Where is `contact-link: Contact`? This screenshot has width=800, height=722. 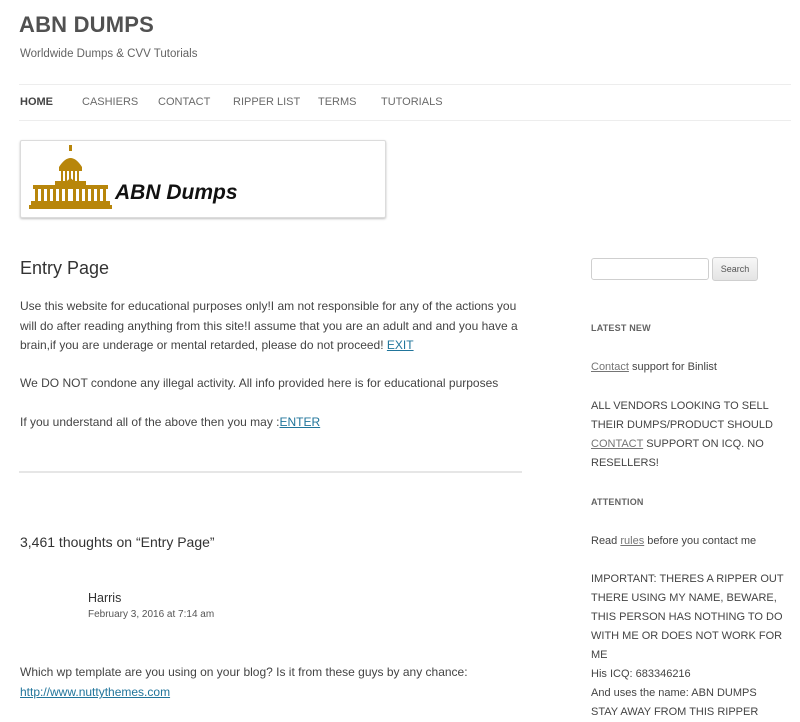
contact-link: Contact is located at coordinates (610, 367).